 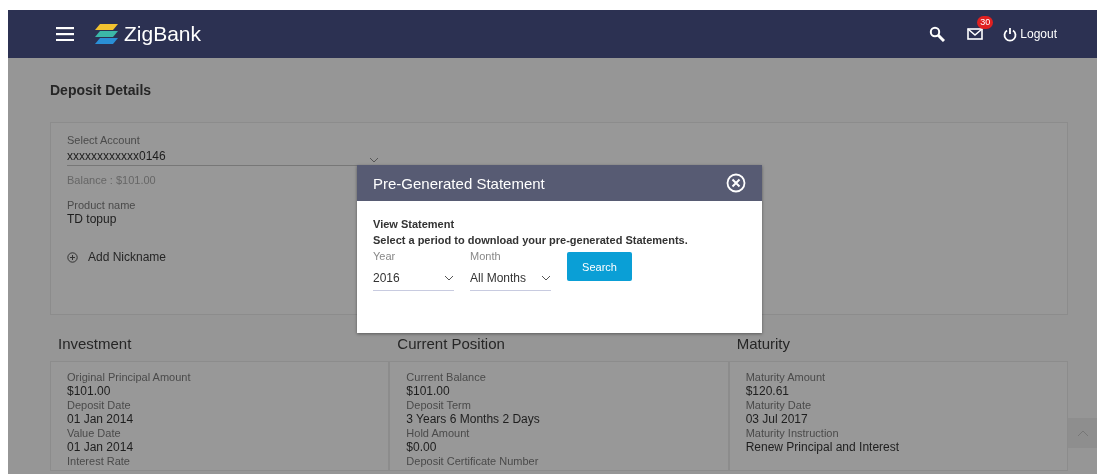 What do you see at coordinates (785, 377) in the screenshot?
I see `field-label: Maturity Amount` at bounding box center [785, 377].